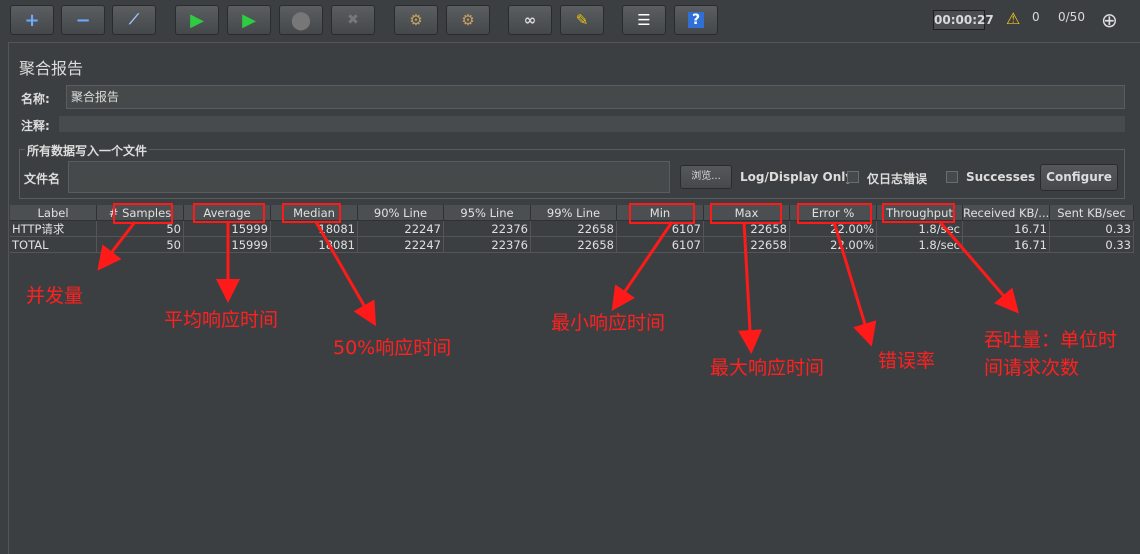 This screenshot has height=554, width=1140. I want to click on arrow-error, so click(854, 284).